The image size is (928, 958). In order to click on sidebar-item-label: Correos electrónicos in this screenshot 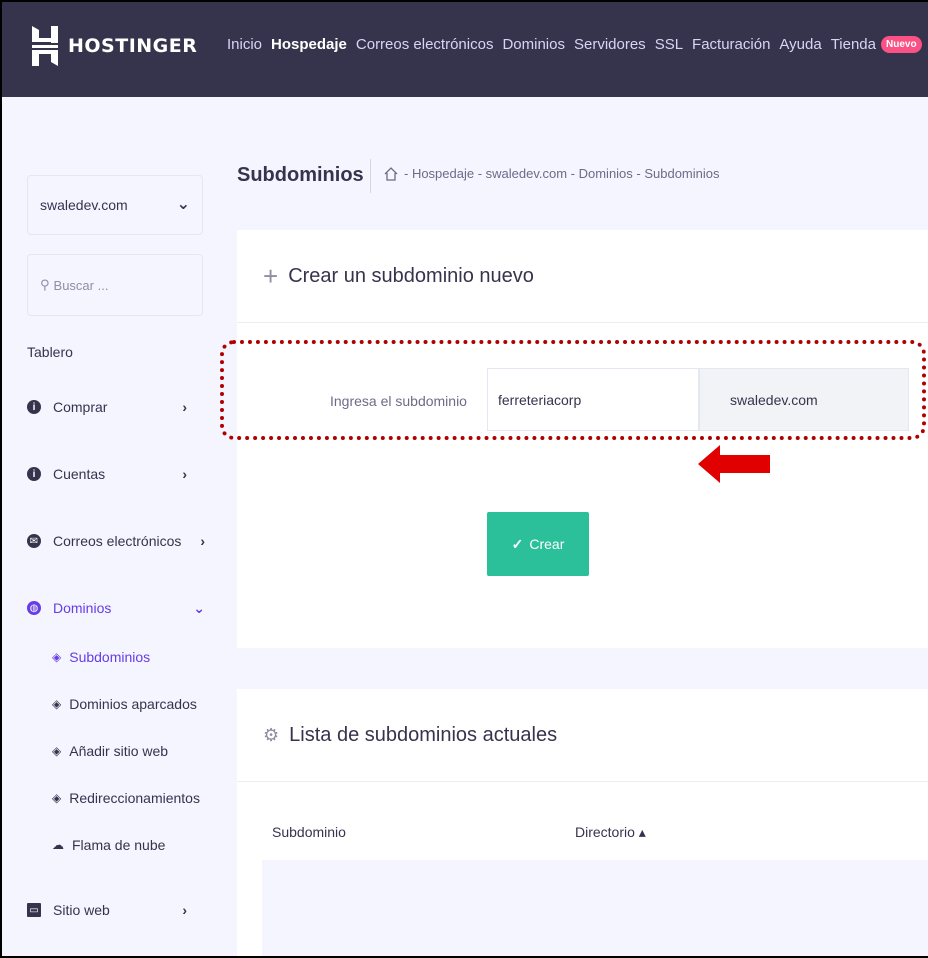, I will do `click(117, 541)`.